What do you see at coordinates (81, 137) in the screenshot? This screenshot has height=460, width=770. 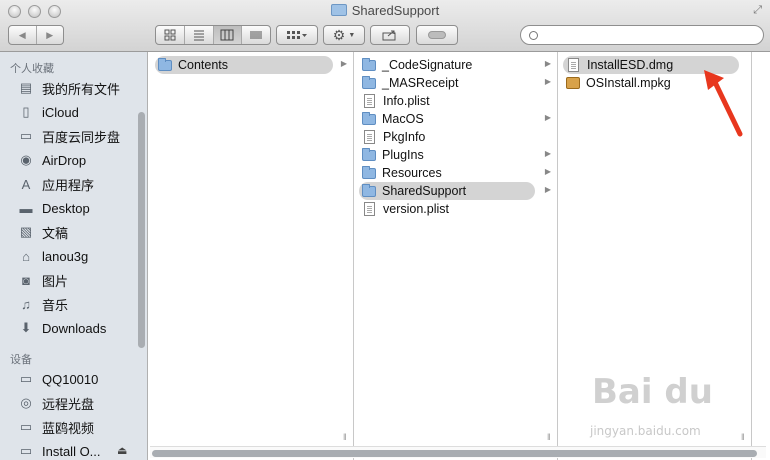 I see `sidebar-item-label: 百度云同步盘` at bounding box center [81, 137].